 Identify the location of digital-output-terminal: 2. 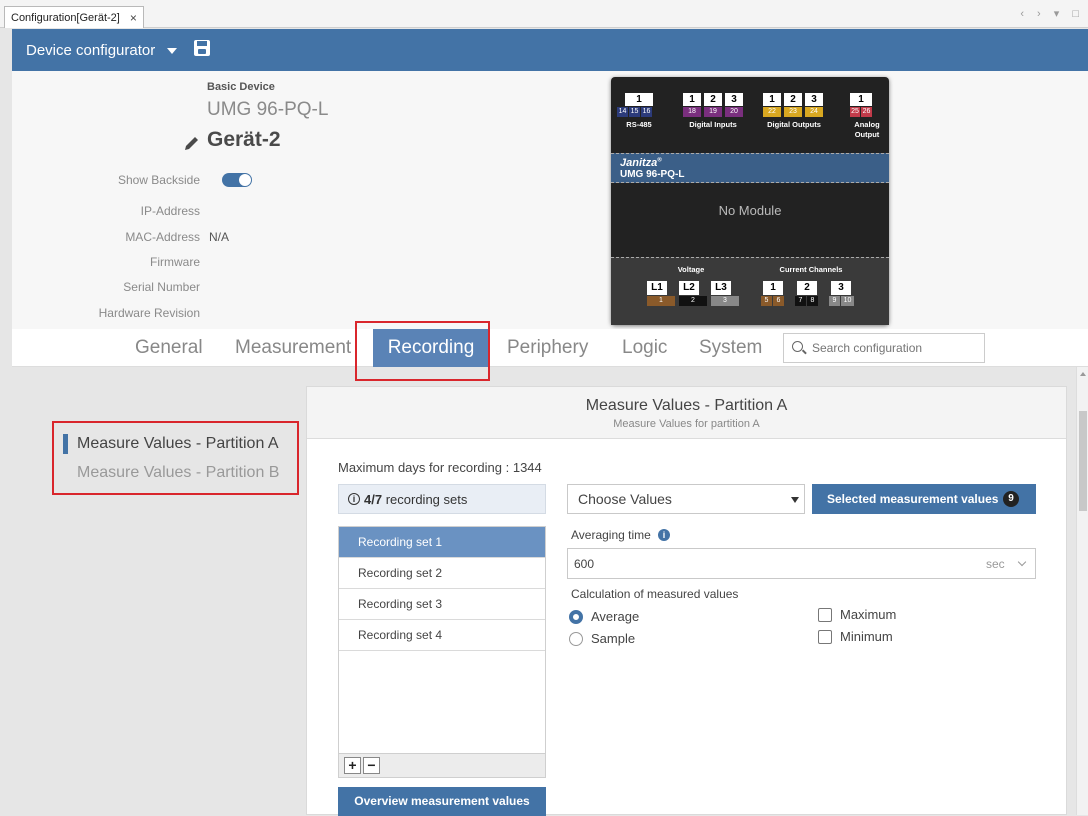
(793, 99).